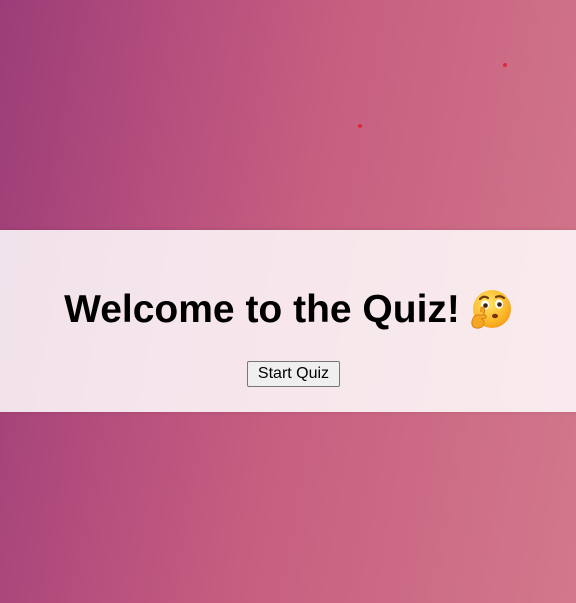  Describe the element at coordinates (293, 374) in the screenshot. I see `start-quiz-button: Start Quiz` at that location.